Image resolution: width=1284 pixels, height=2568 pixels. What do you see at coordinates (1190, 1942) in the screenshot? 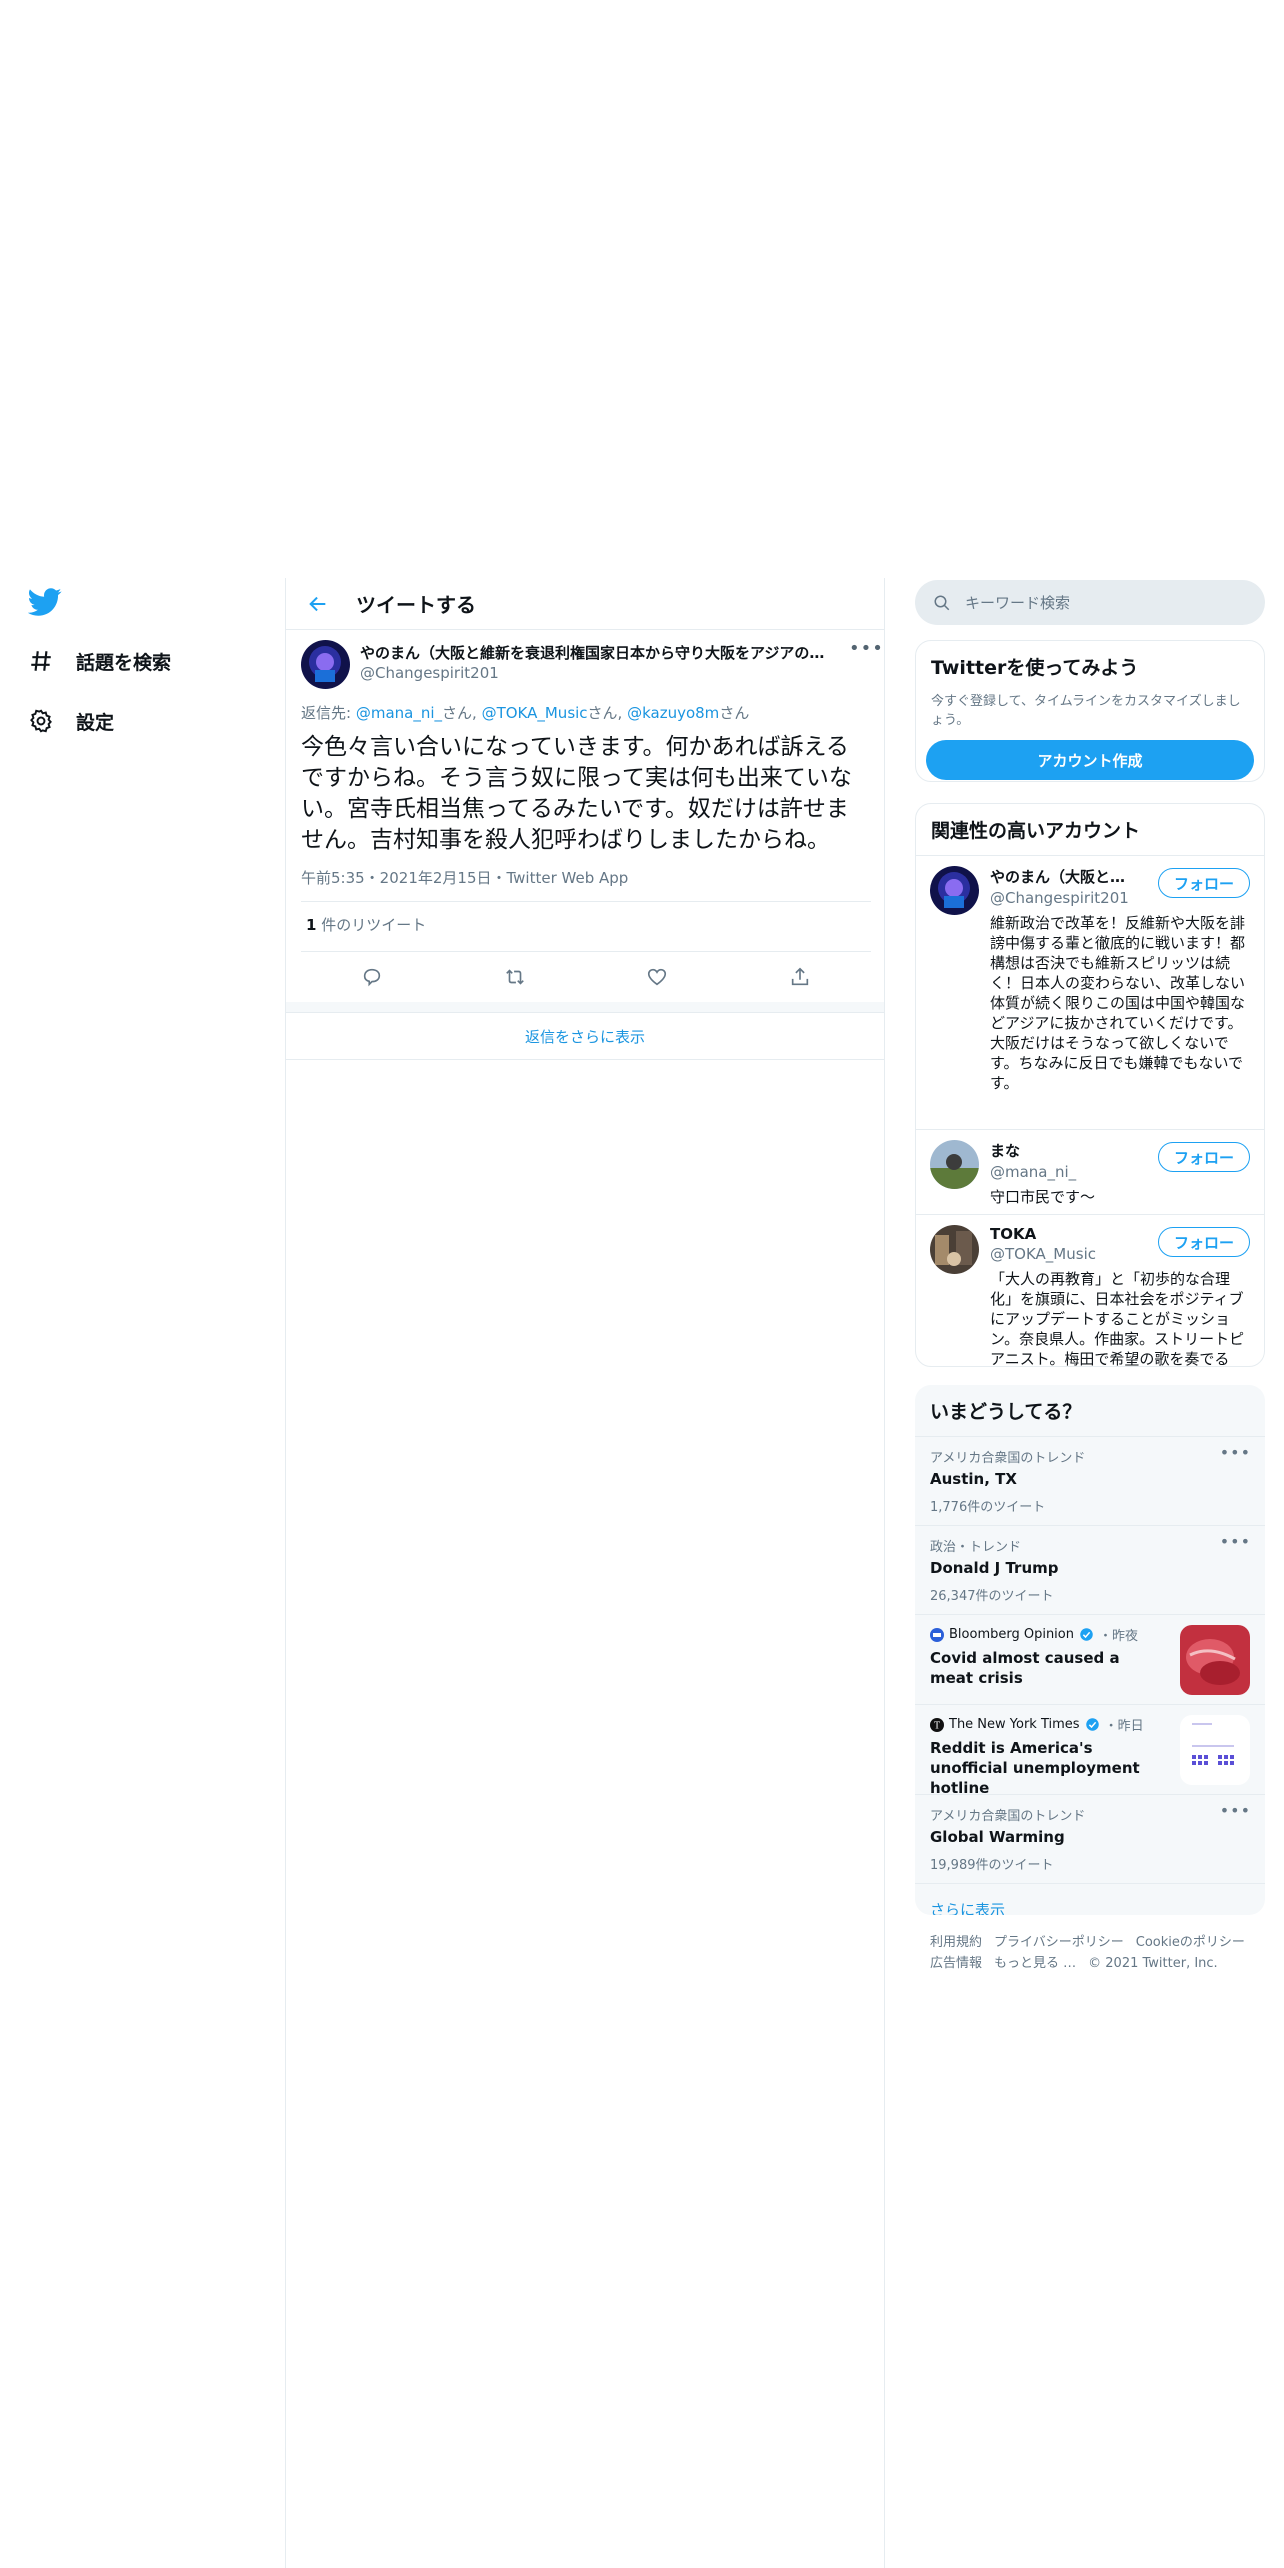
I see `footer-link: Cookieのポリシー` at bounding box center [1190, 1942].